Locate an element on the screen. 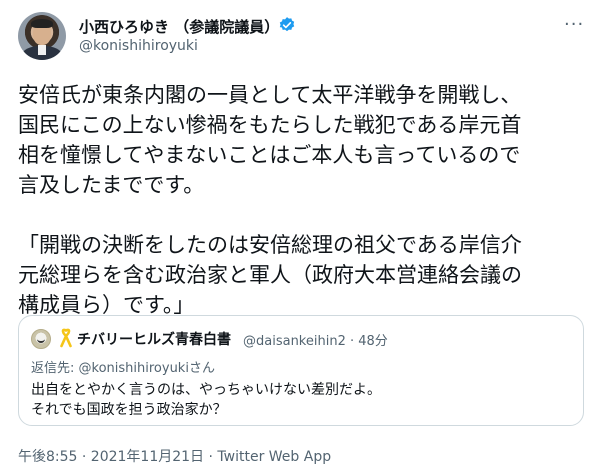  quoted-text: 出自をとやかく言うのは、やっちゃいけない差別だよ。 それでも国政を担う政治家か？ is located at coordinates (206, 400).